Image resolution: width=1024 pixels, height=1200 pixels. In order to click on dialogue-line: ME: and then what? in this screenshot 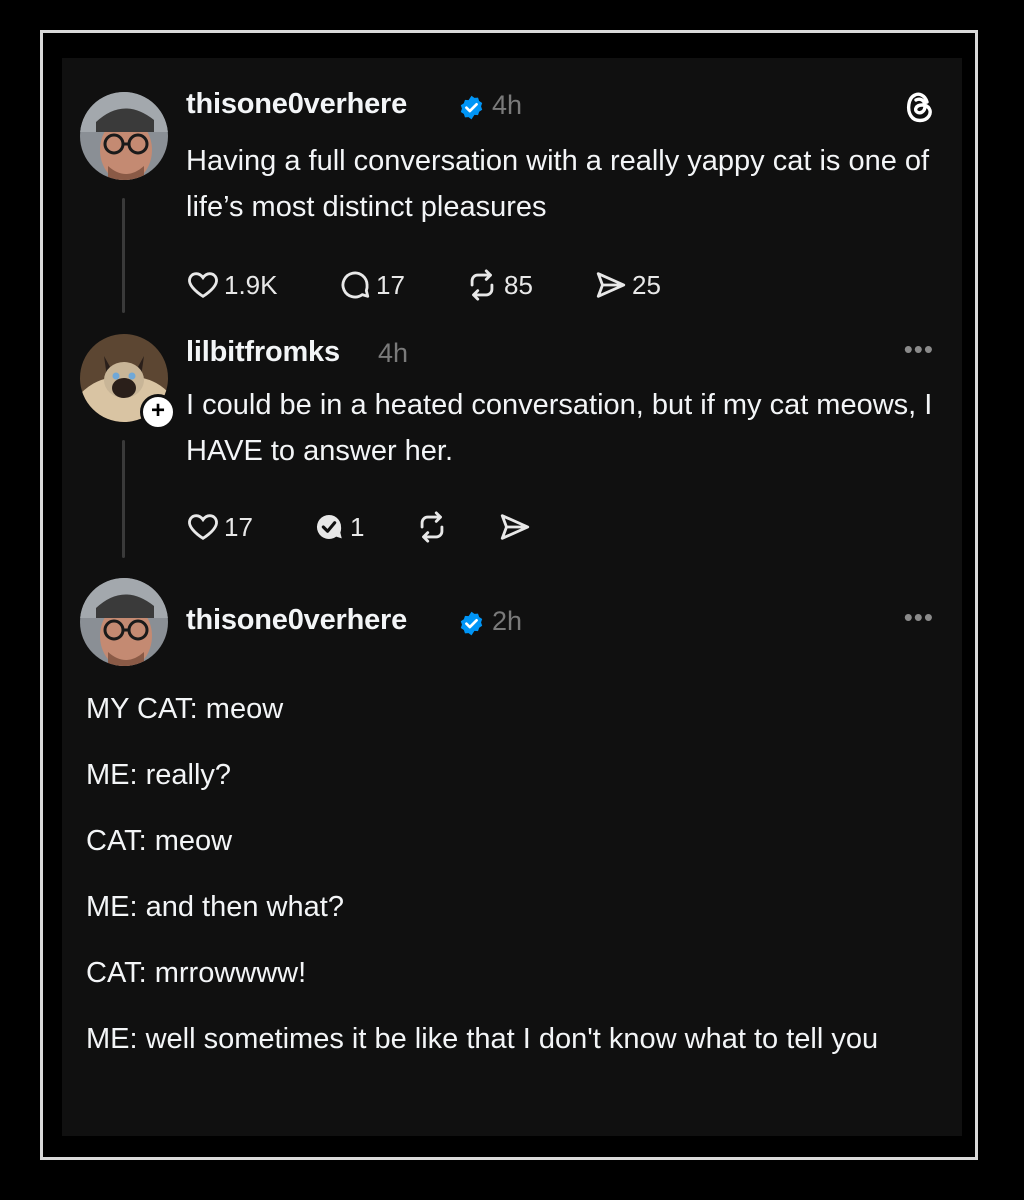, I will do `click(215, 907)`.